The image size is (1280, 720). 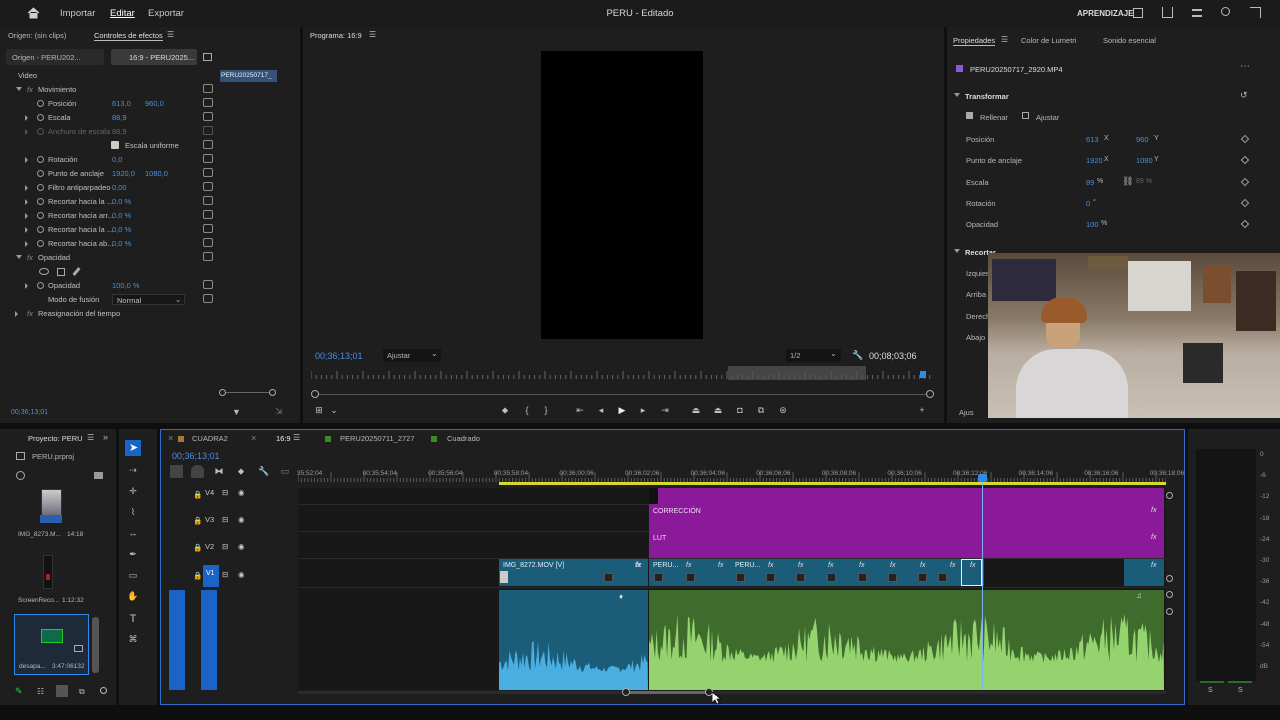 I want to click on mark-in-icon: {, so click(x=527, y=410).